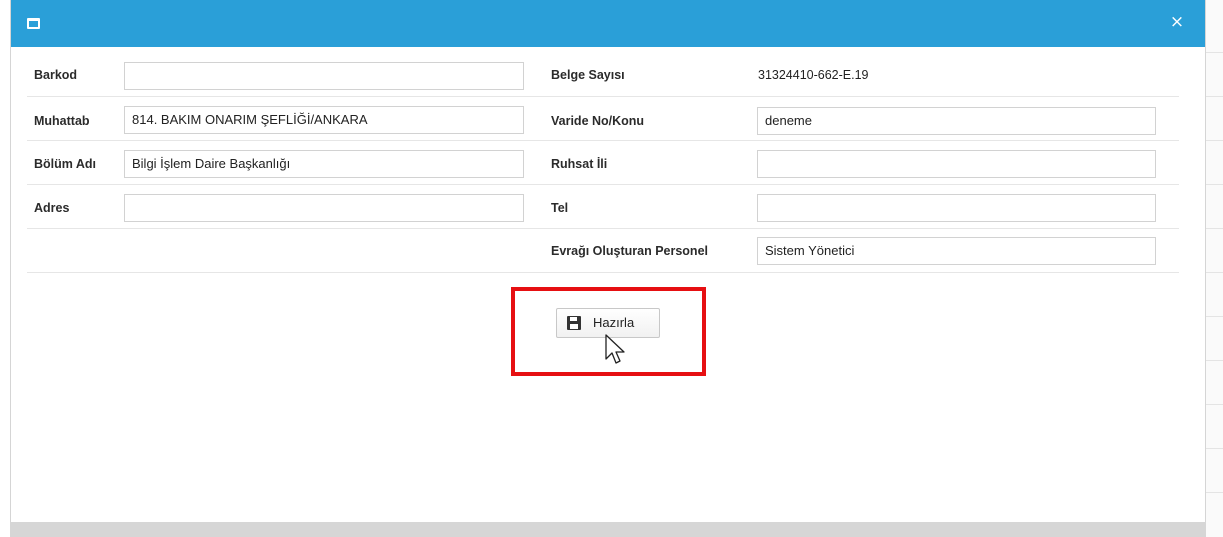 Image resolution: width=1223 pixels, height=537 pixels. What do you see at coordinates (615, 349) in the screenshot?
I see `mouse-cursor-icon` at bounding box center [615, 349].